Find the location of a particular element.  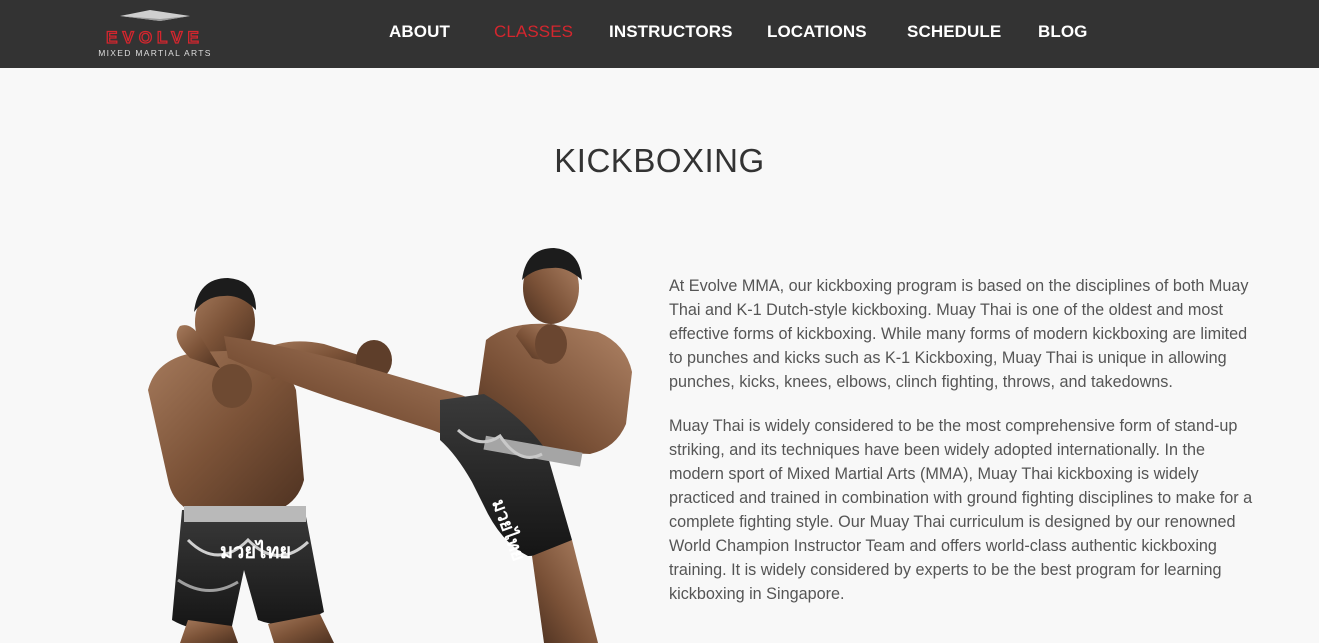

page-title: KICKBOXING is located at coordinates (659, 160).